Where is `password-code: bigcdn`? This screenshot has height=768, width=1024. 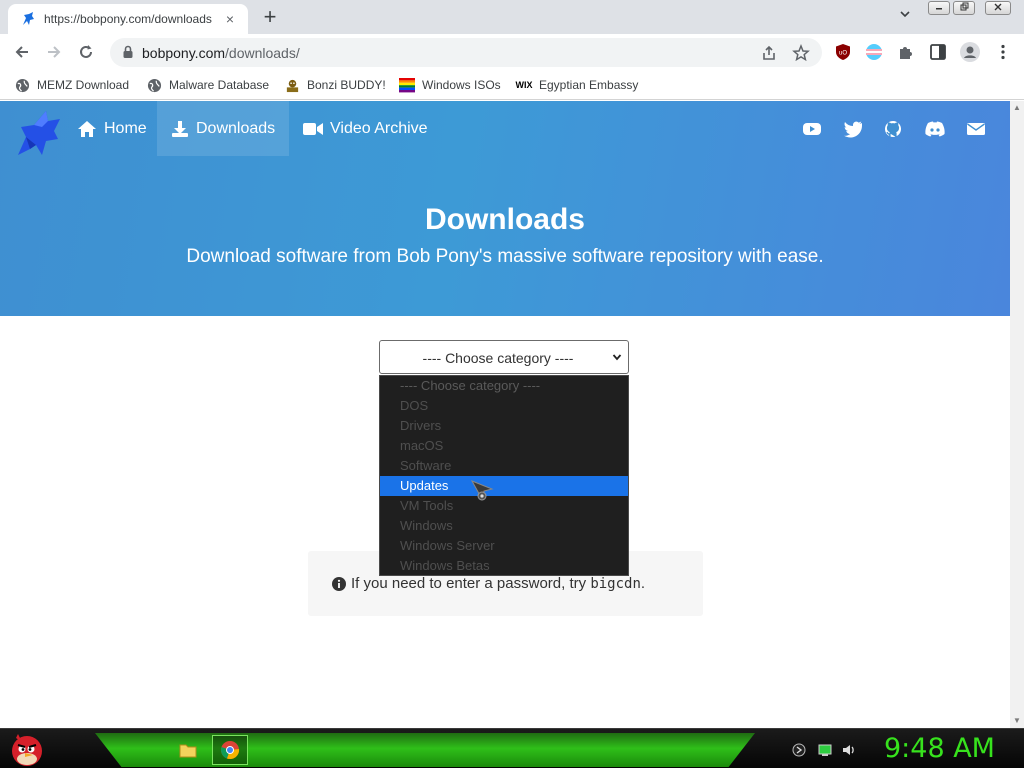 password-code: bigcdn is located at coordinates (615, 583).